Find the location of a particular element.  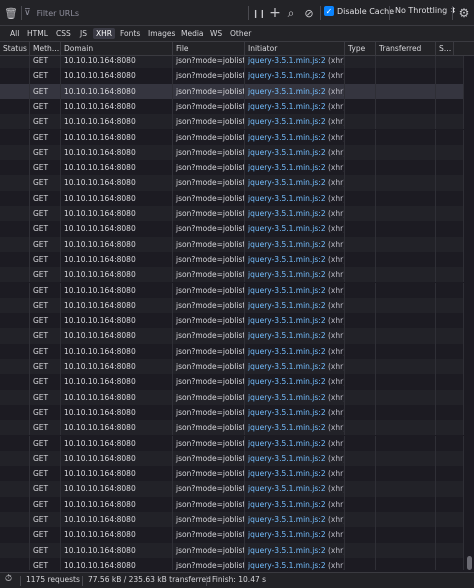

column-header-initiator: Initiator is located at coordinates (295, 48).